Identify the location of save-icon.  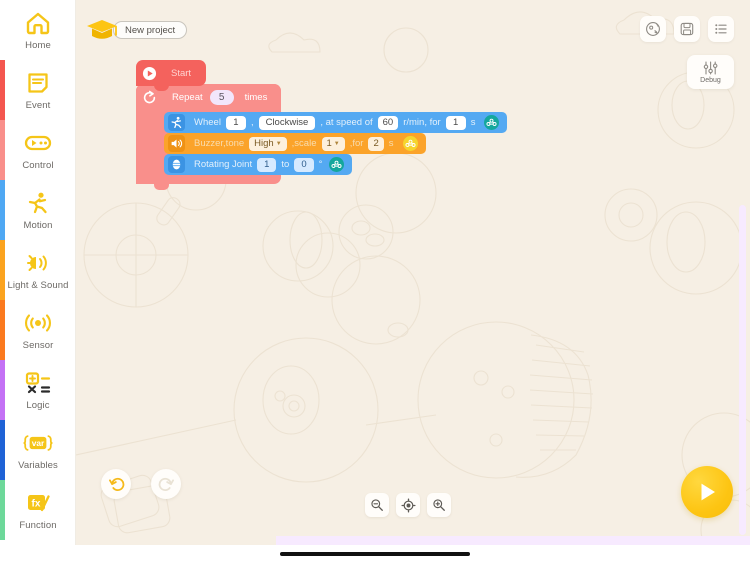
(687, 29).